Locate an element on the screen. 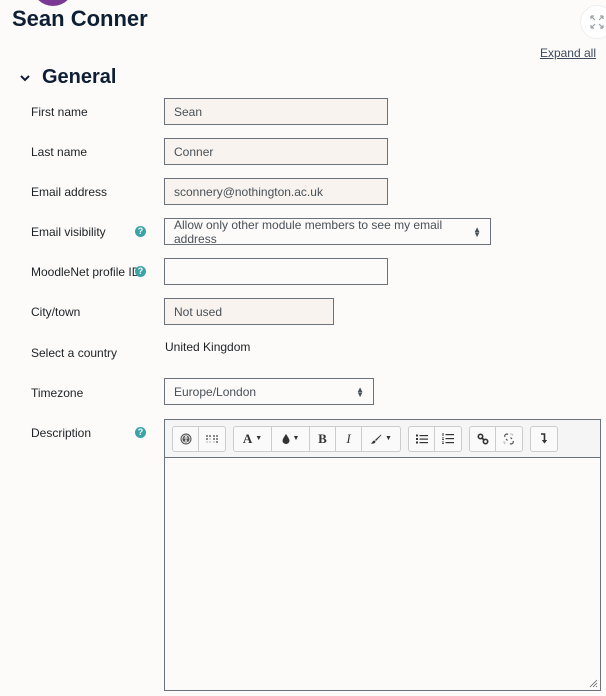  braille-icon is located at coordinates (212, 438).